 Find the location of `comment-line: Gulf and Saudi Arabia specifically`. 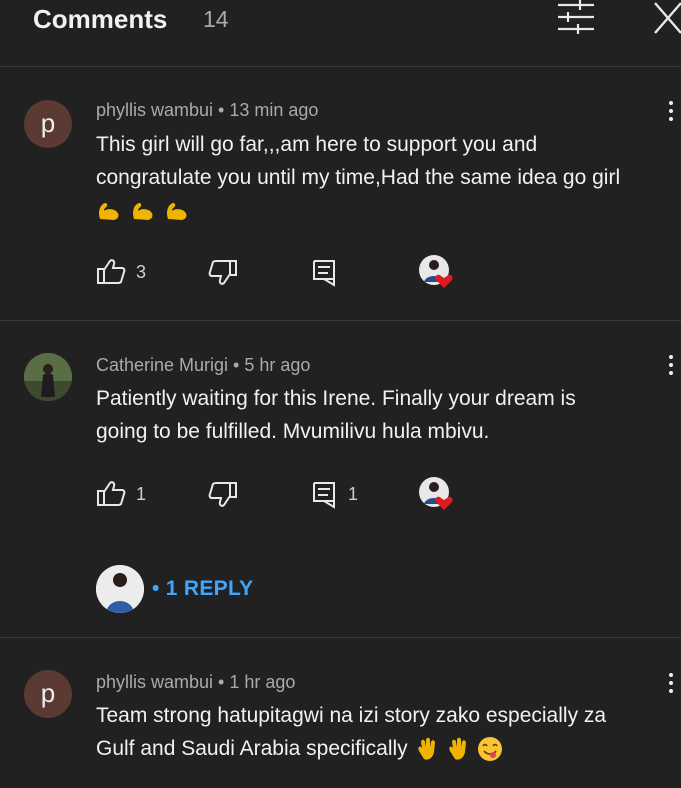

comment-line: Gulf and Saudi Arabia specifically is located at coordinates (252, 748).